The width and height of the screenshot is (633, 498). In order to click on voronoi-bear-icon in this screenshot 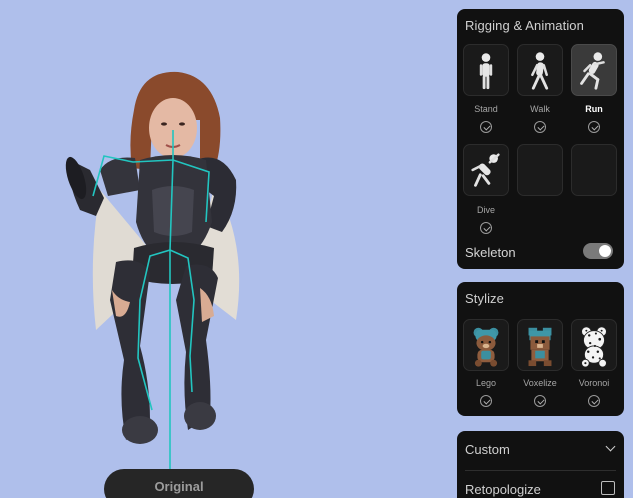, I will do `click(594, 347)`.